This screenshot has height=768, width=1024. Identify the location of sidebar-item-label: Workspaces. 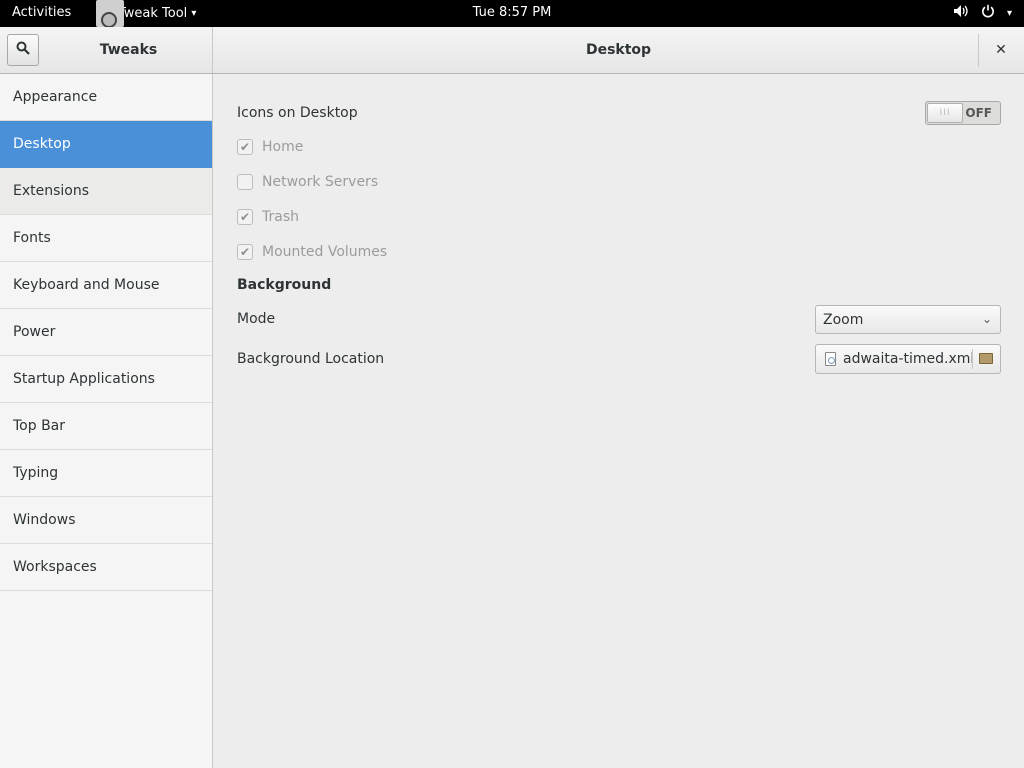
(55, 567).